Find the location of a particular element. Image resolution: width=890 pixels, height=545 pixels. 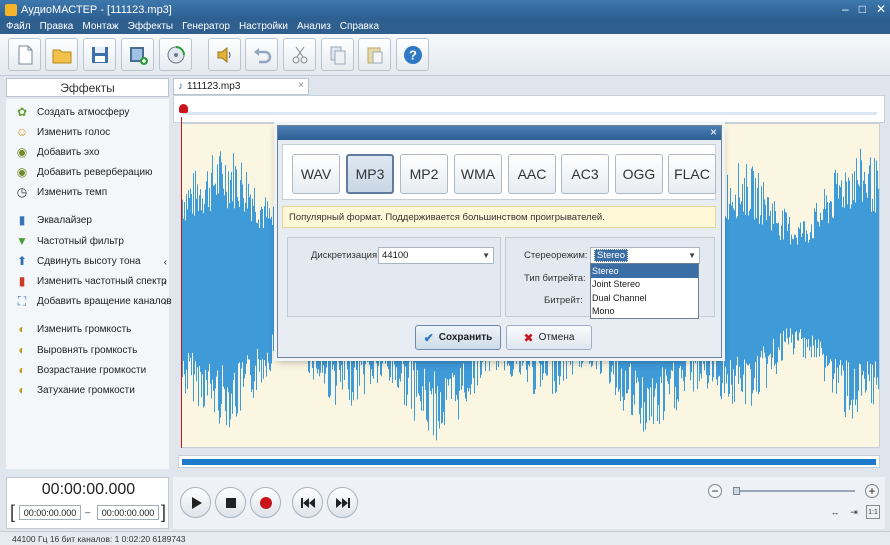

stop-button is located at coordinates (230, 502).